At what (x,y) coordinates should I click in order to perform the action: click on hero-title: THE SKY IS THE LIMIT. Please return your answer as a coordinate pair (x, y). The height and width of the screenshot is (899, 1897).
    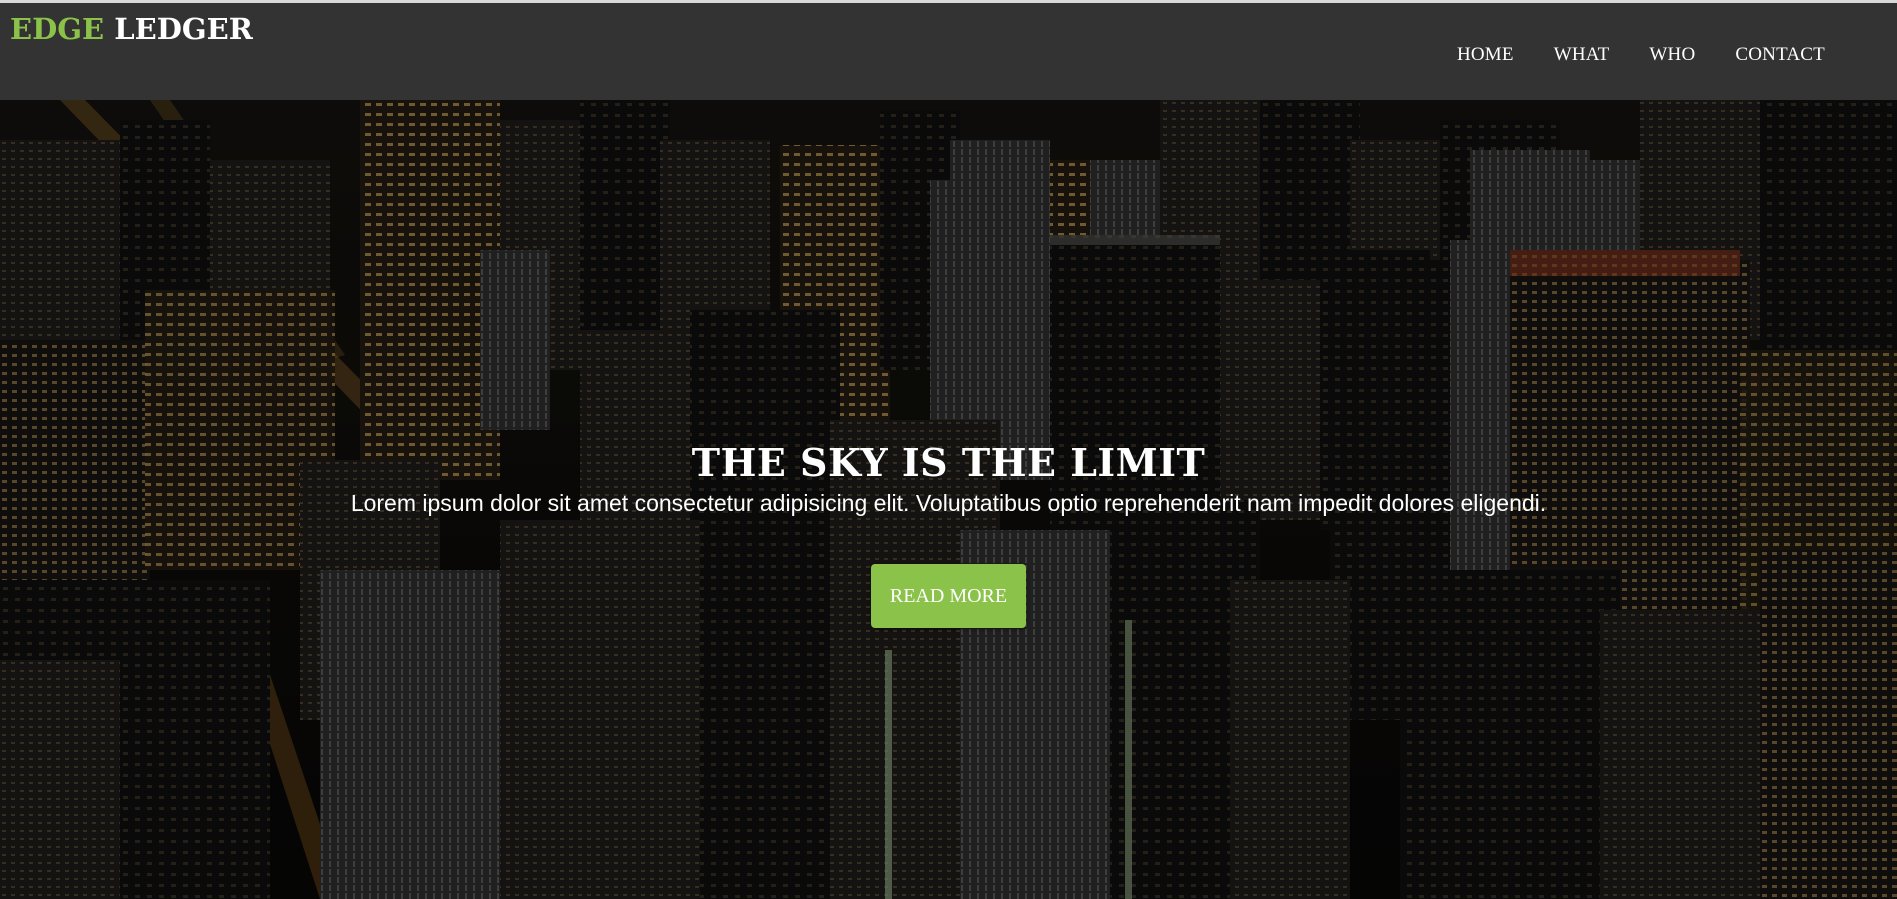
    Looking at the image, I should click on (948, 462).